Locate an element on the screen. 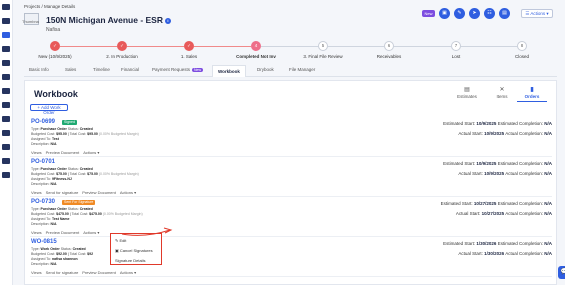 This screenshot has width=565, height=285. tab-label: Workbook is located at coordinates (229, 71).